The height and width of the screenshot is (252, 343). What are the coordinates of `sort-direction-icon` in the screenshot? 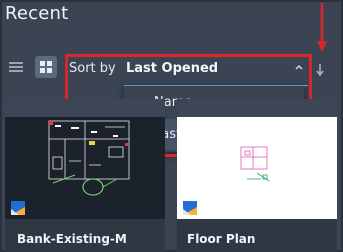 It's located at (320, 70).